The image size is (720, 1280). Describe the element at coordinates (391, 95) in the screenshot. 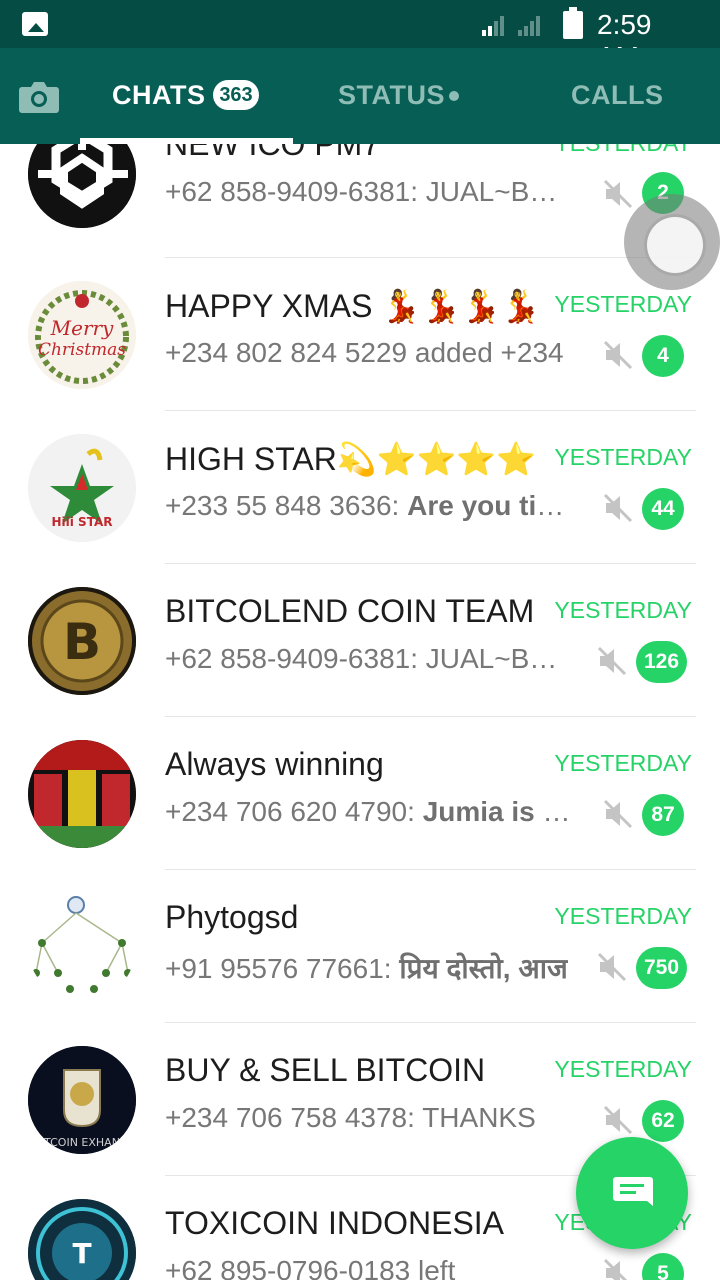

I see `tab-status: STATUS` at that location.